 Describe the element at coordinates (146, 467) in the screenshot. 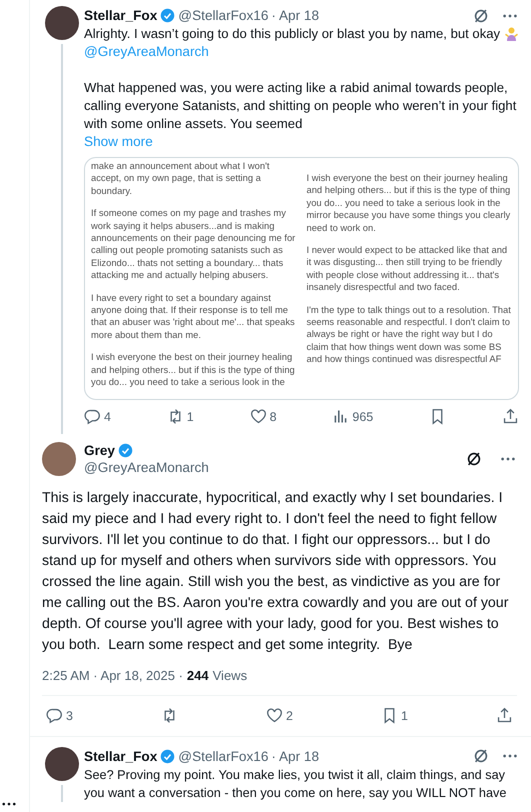

I see `author-handle: @GreyAreaMonarch` at that location.